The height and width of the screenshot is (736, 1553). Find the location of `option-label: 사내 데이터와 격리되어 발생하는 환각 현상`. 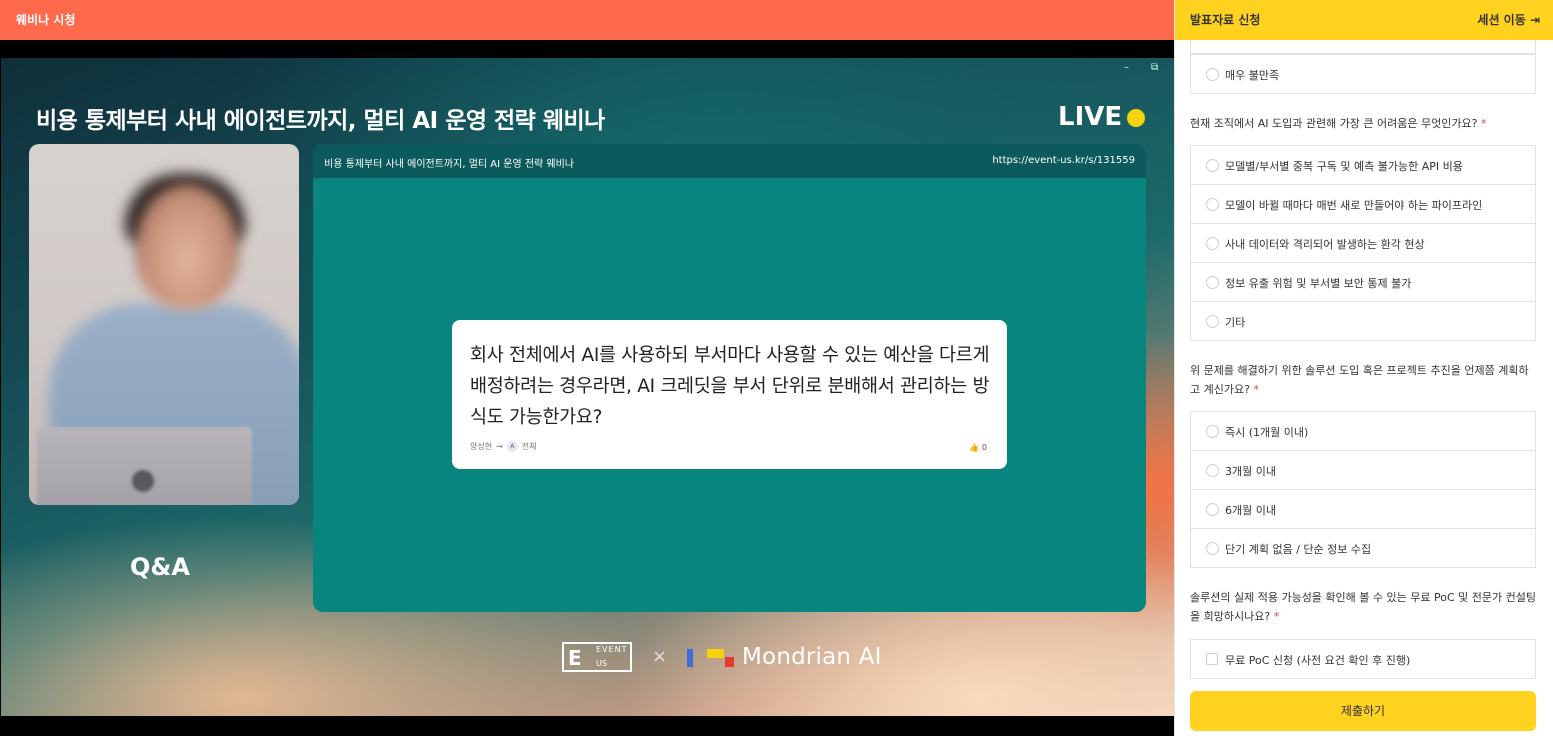

option-label: 사내 데이터와 격리되어 발생하는 환각 현상 is located at coordinates (1325, 244).